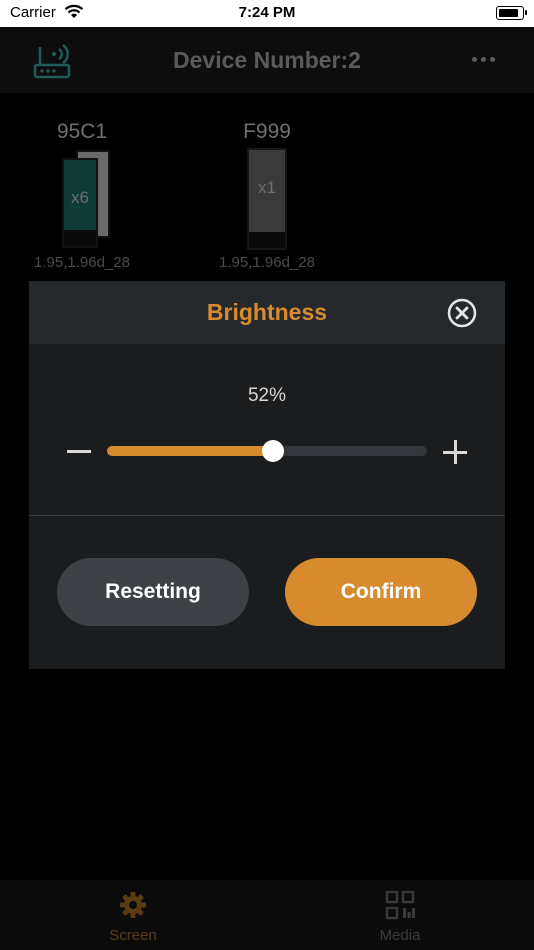 This screenshot has height=950, width=534. Describe the element at coordinates (190, 451) in the screenshot. I see `slider-fill` at that location.